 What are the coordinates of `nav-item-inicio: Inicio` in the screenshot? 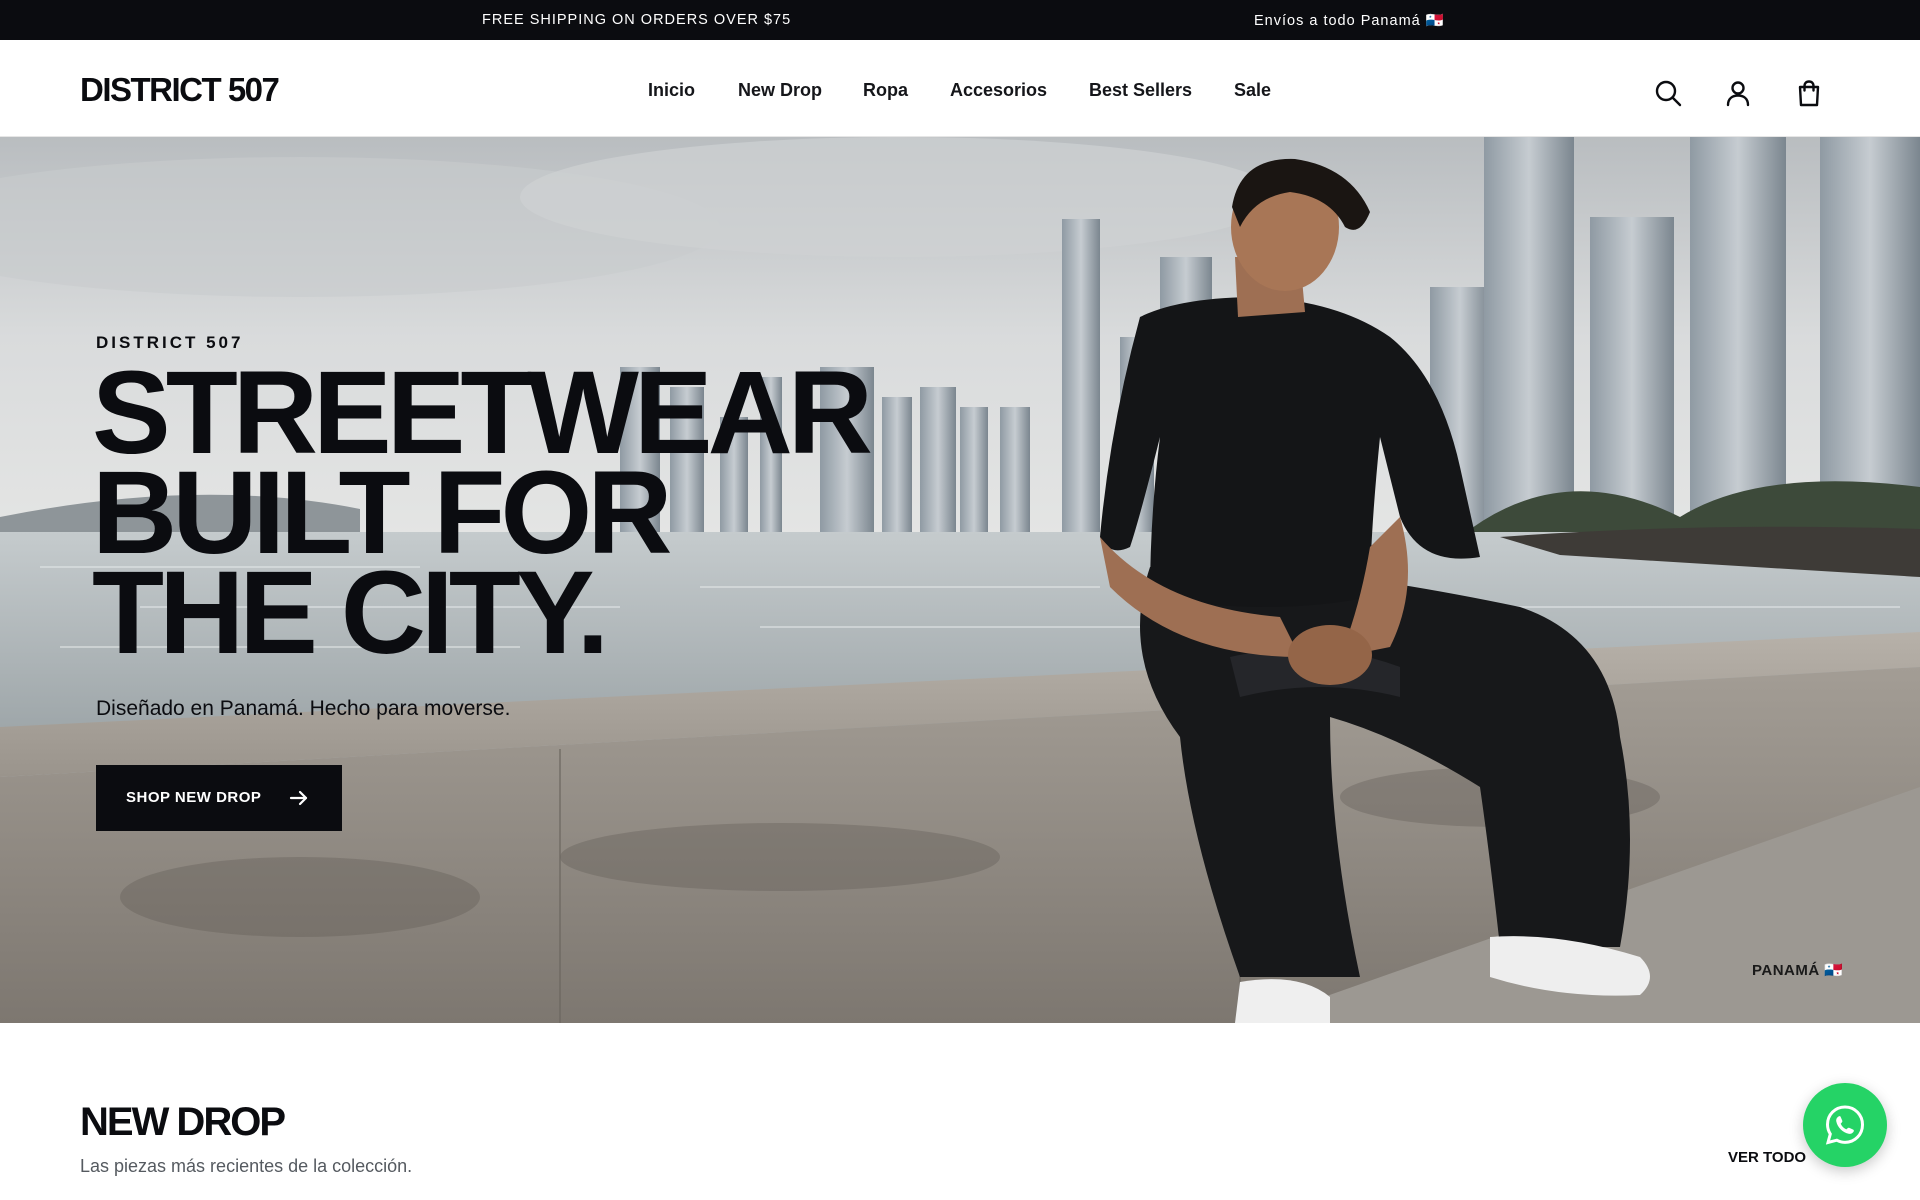 It's located at (671, 90).